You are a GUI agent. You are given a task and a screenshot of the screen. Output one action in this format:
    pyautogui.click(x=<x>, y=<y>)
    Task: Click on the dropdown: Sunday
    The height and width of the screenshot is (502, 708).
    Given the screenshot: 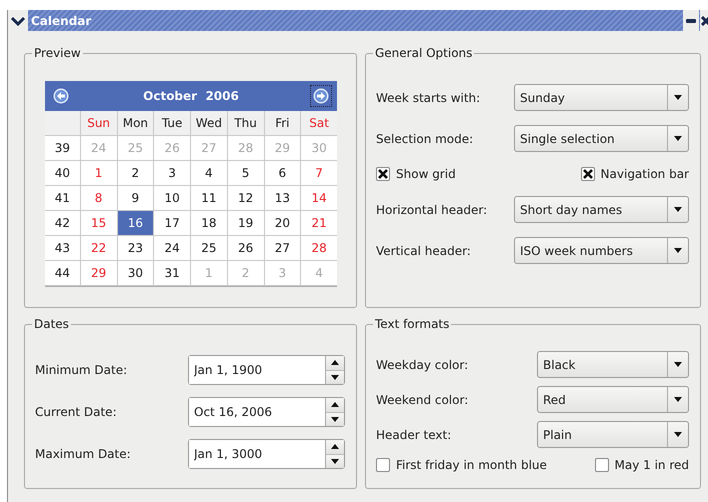 What is the action you would take?
    pyautogui.click(x=601, y=97)
    